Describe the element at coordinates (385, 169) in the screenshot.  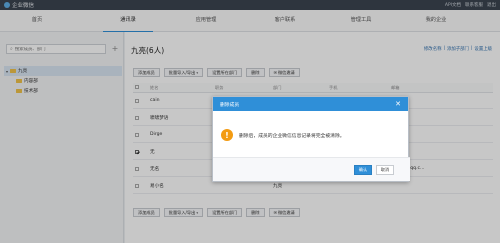
I see `cancel-button: 取消` at that location.